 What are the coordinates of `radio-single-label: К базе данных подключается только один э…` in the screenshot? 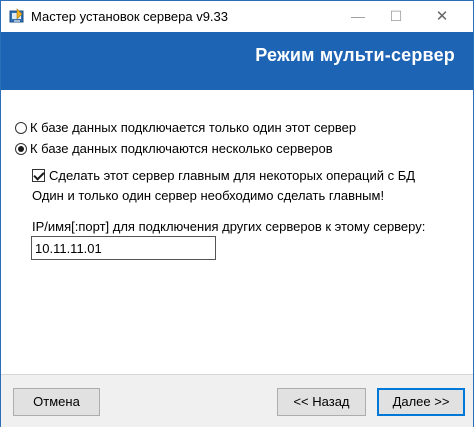 It's located at (193, 127).